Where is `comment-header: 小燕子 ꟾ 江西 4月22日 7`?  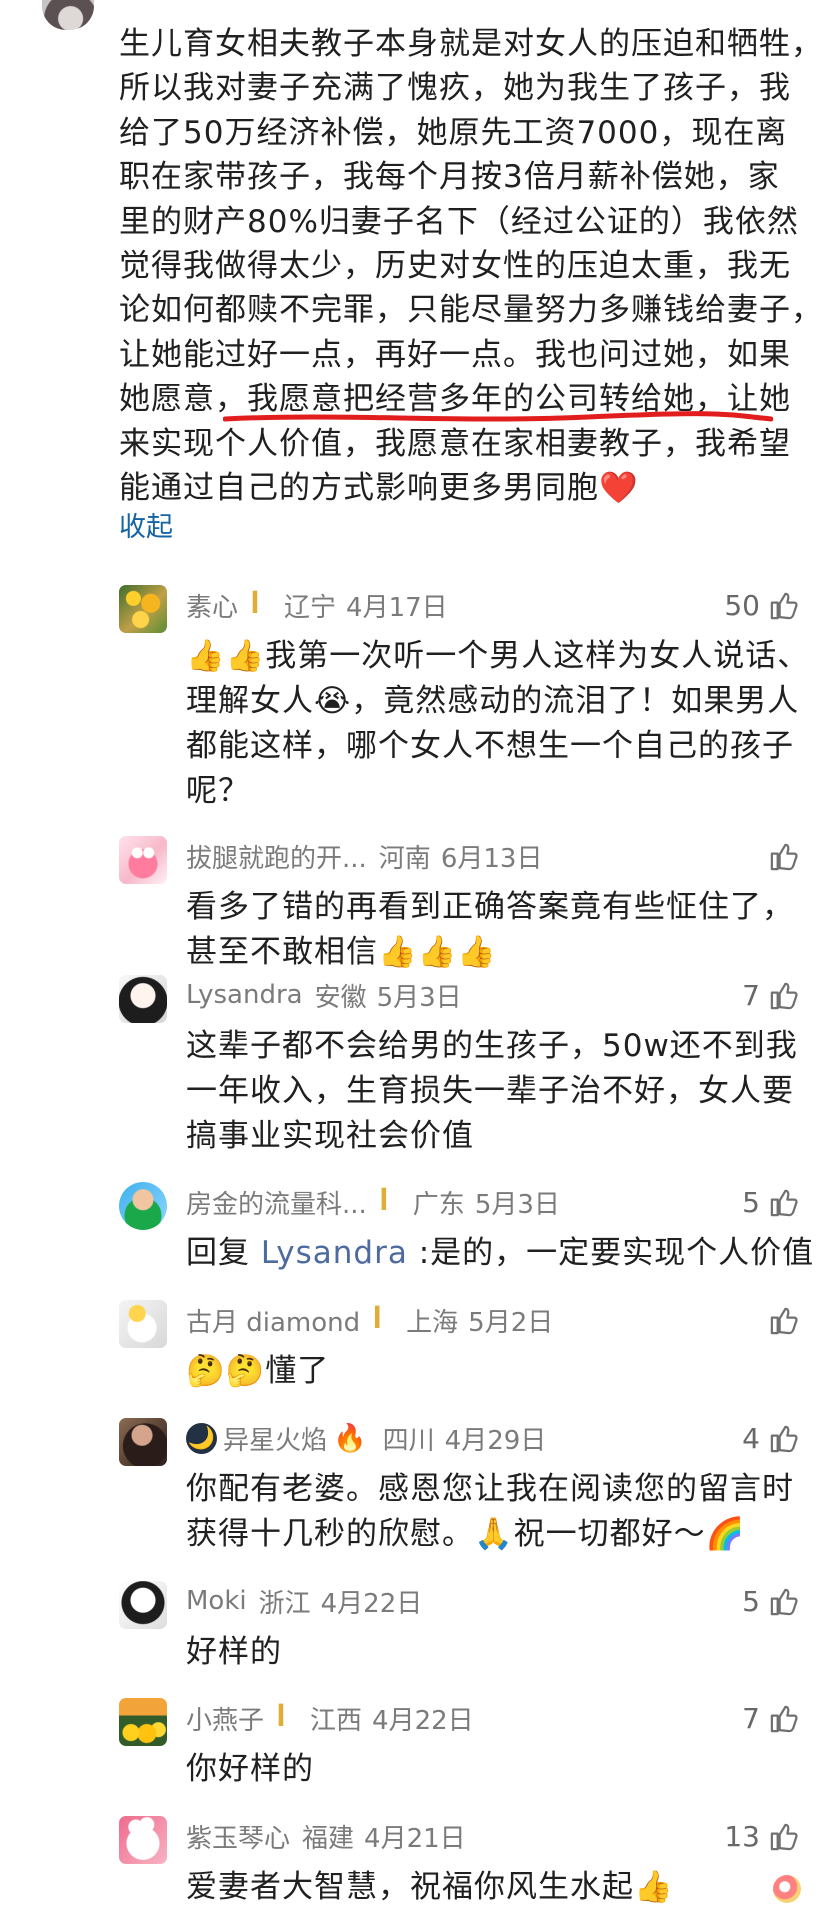
comment-header: 小燕子 ꟾ 江西 4月22日 7 is located at coordinates (492, 1718).